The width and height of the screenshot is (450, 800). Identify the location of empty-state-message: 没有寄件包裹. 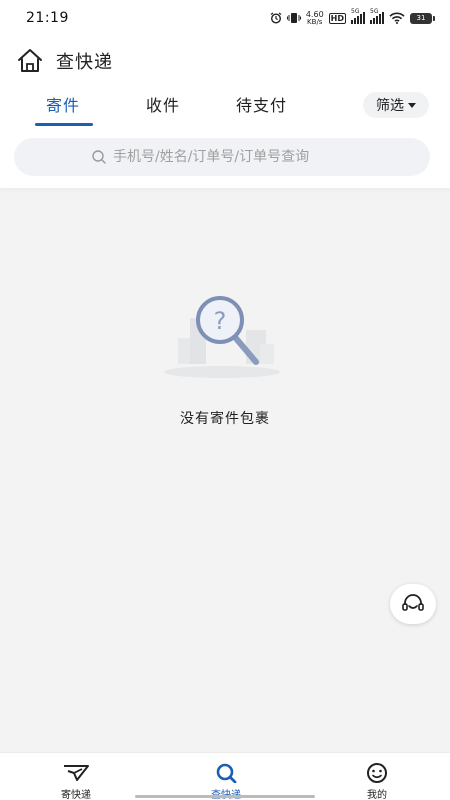
(225, 419).